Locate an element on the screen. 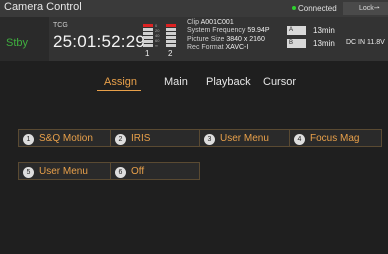  assign-number-badge: 2 is located at coordinates (120, 139).